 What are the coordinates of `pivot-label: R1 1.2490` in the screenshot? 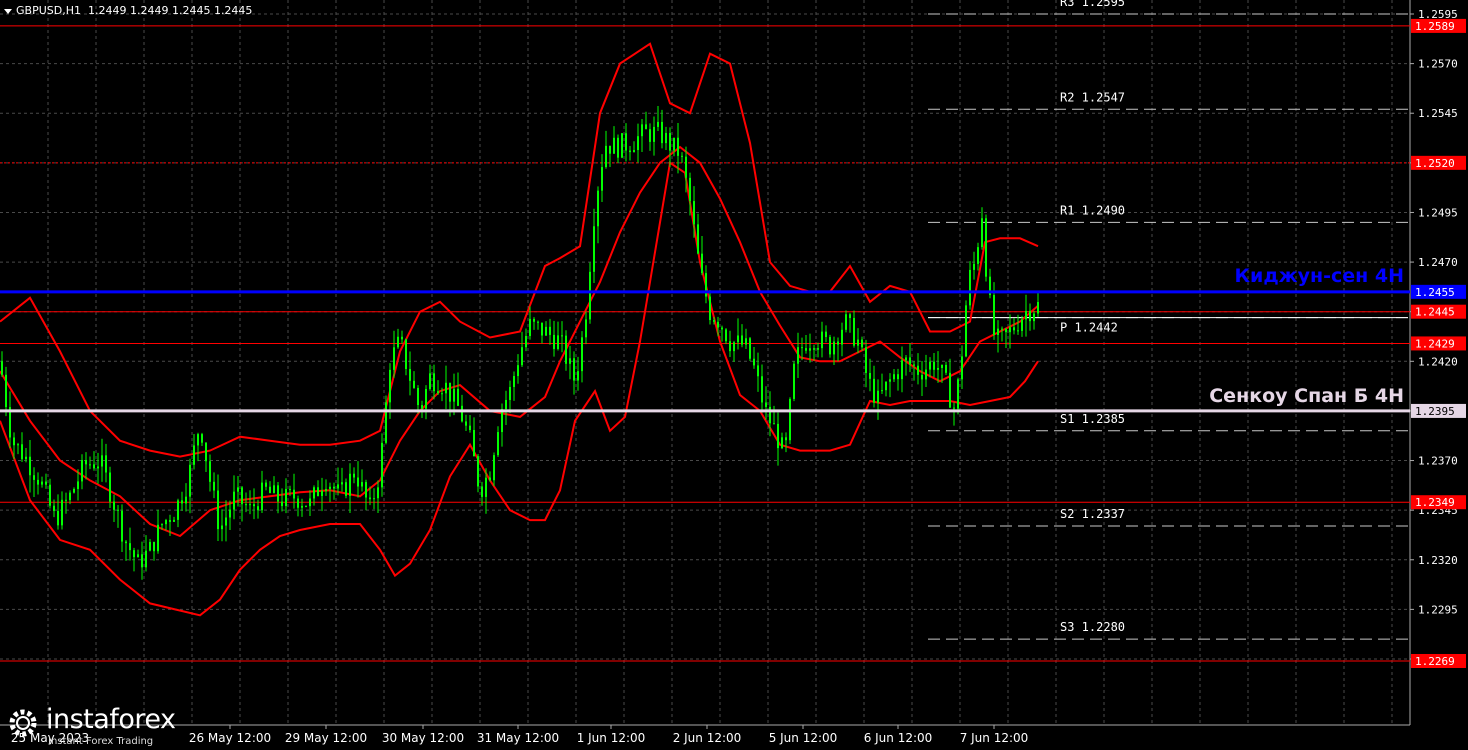 It's located at (1092, 210).